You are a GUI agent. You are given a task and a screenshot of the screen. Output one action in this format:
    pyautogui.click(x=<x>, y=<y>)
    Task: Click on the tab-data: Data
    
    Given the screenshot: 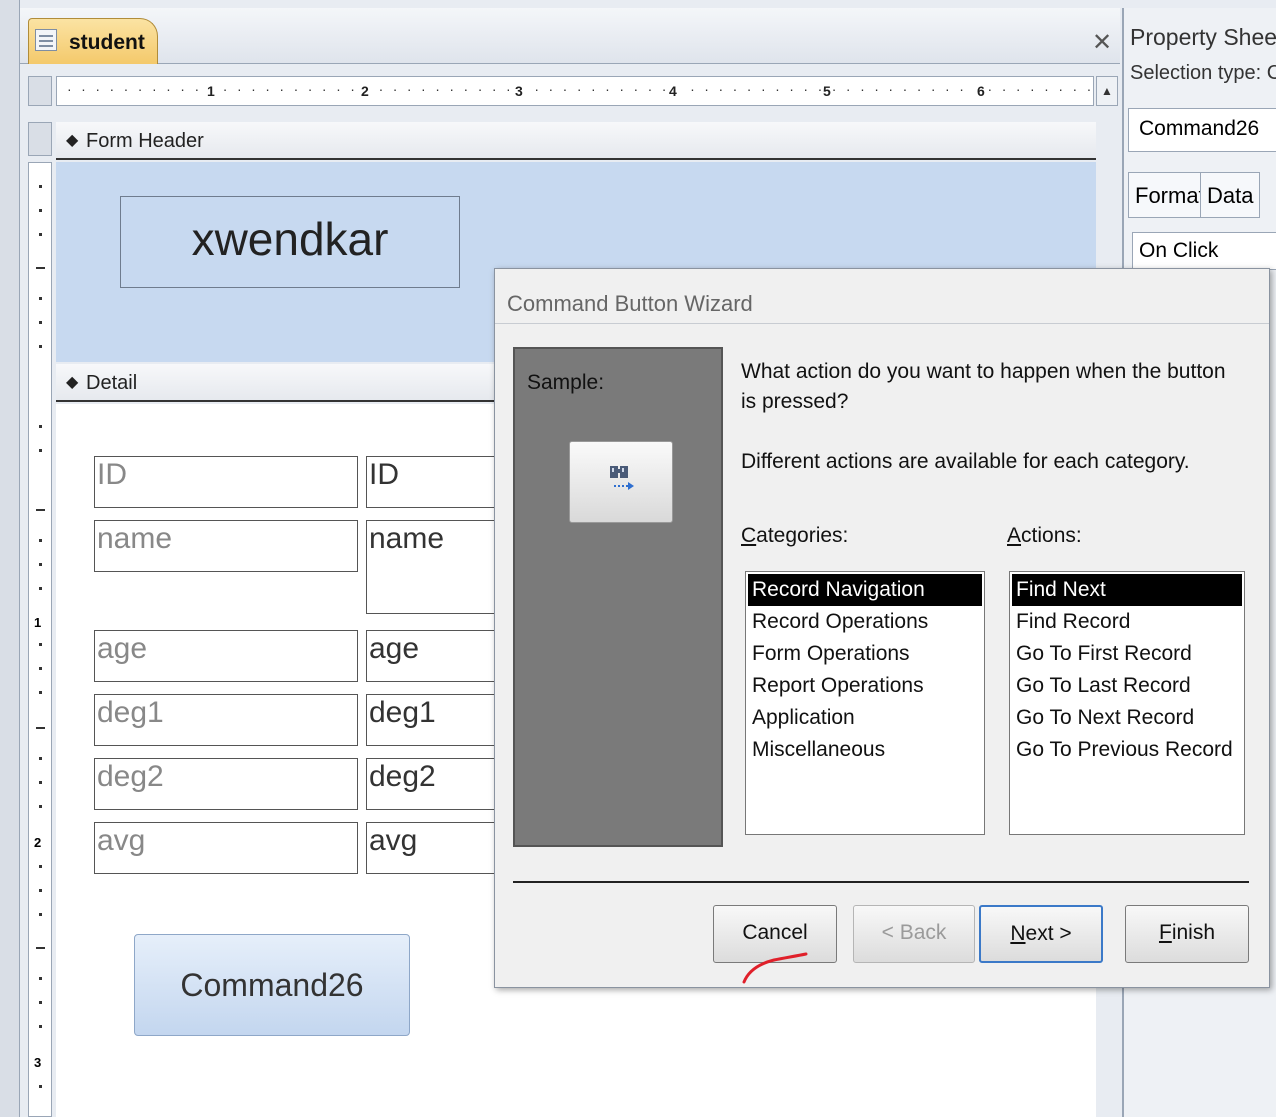 What is the action you would take?
    pyautogui.click(x=1230, y=195)
    